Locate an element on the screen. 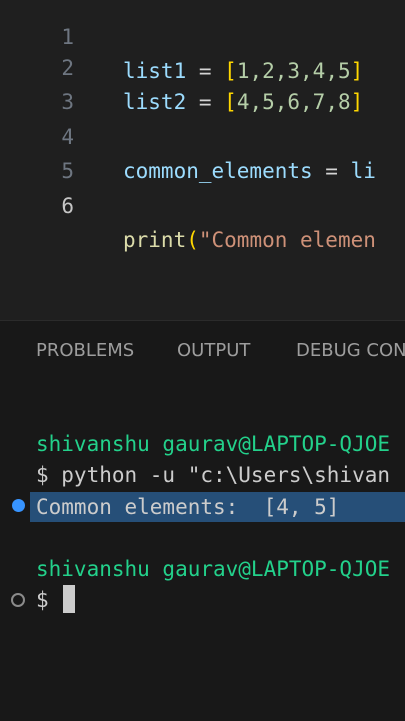 This screenshot has height=721, width=405. terminal-output: Common elements: [4, 5] is located at coordinates (188, 507).